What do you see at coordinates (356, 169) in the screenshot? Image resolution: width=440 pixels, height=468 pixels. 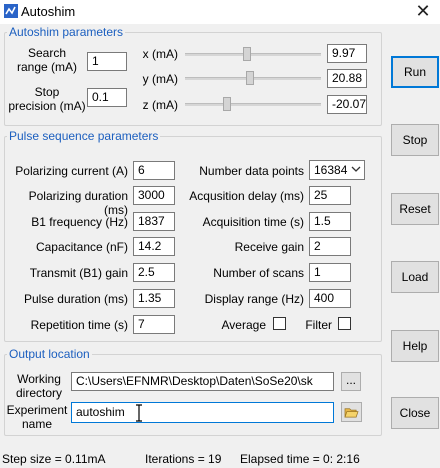 I see `chevron-down-icon` at bounding box center [356, 169].